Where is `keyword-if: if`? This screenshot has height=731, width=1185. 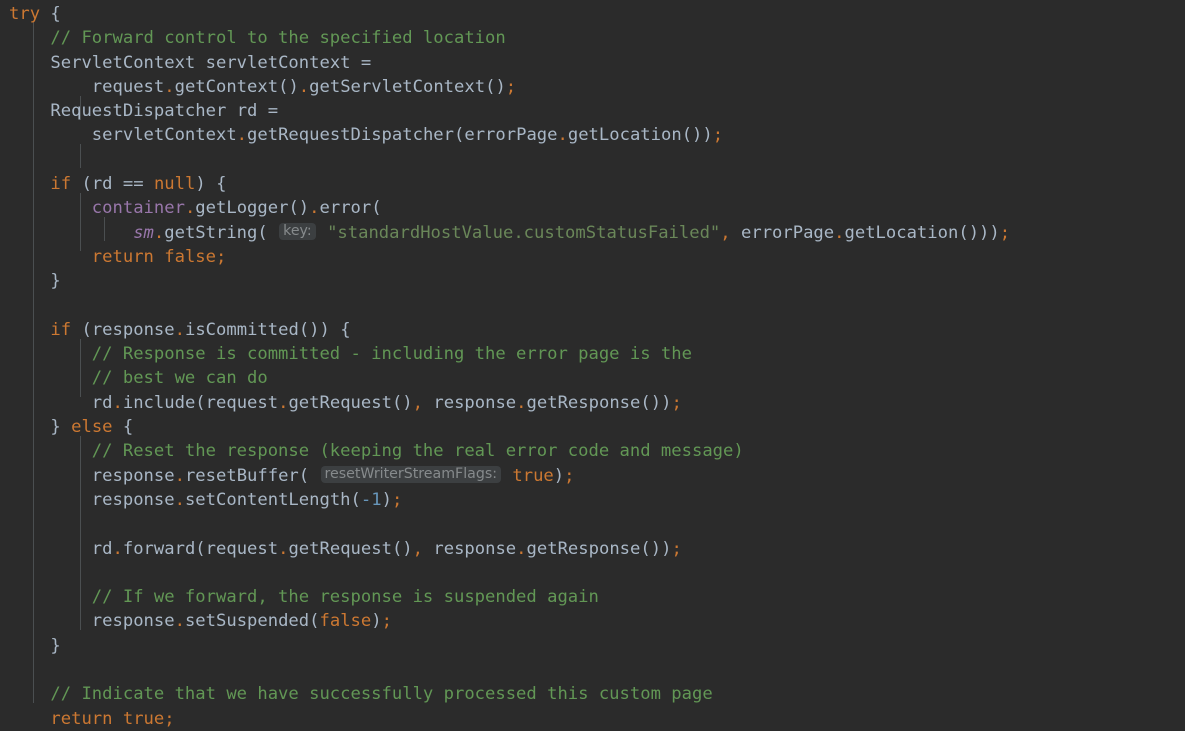 keyword-if: if is located at coordinates (61, 329).